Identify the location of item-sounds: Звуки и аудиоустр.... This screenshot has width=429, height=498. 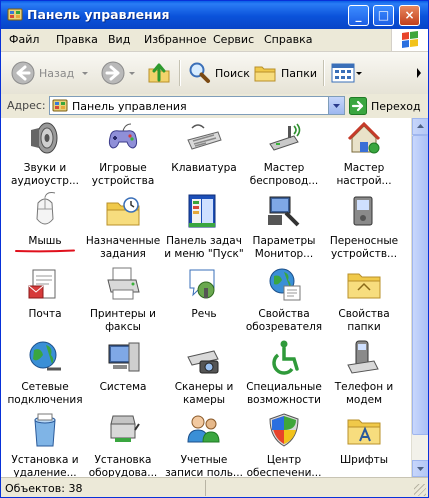
(45, 153).